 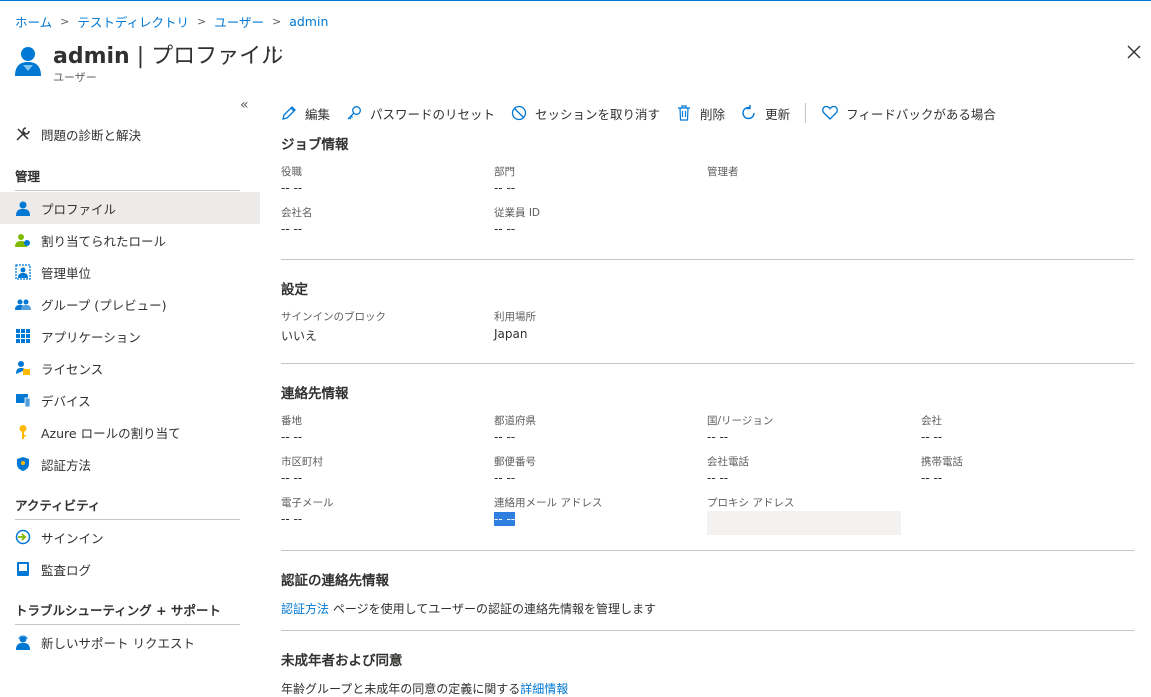 What do you see at coordinates (104, 241) in the screenshot?
I see `sidebar-item-label: 割り当てられたロール` at bounding box center [104, 241].